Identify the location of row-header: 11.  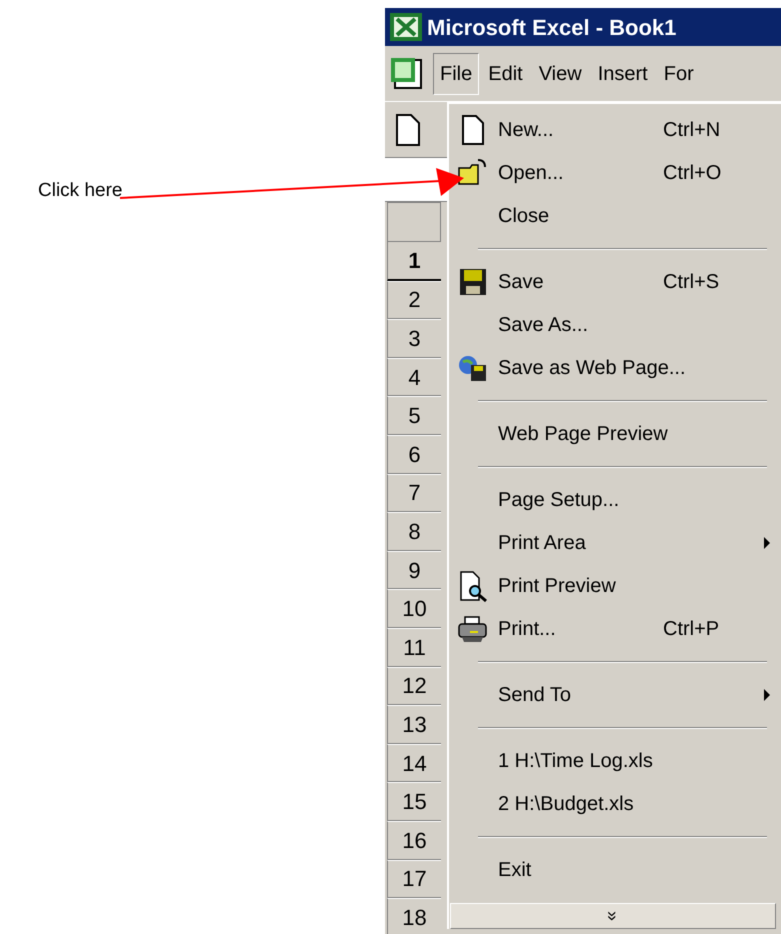
(414, 647).